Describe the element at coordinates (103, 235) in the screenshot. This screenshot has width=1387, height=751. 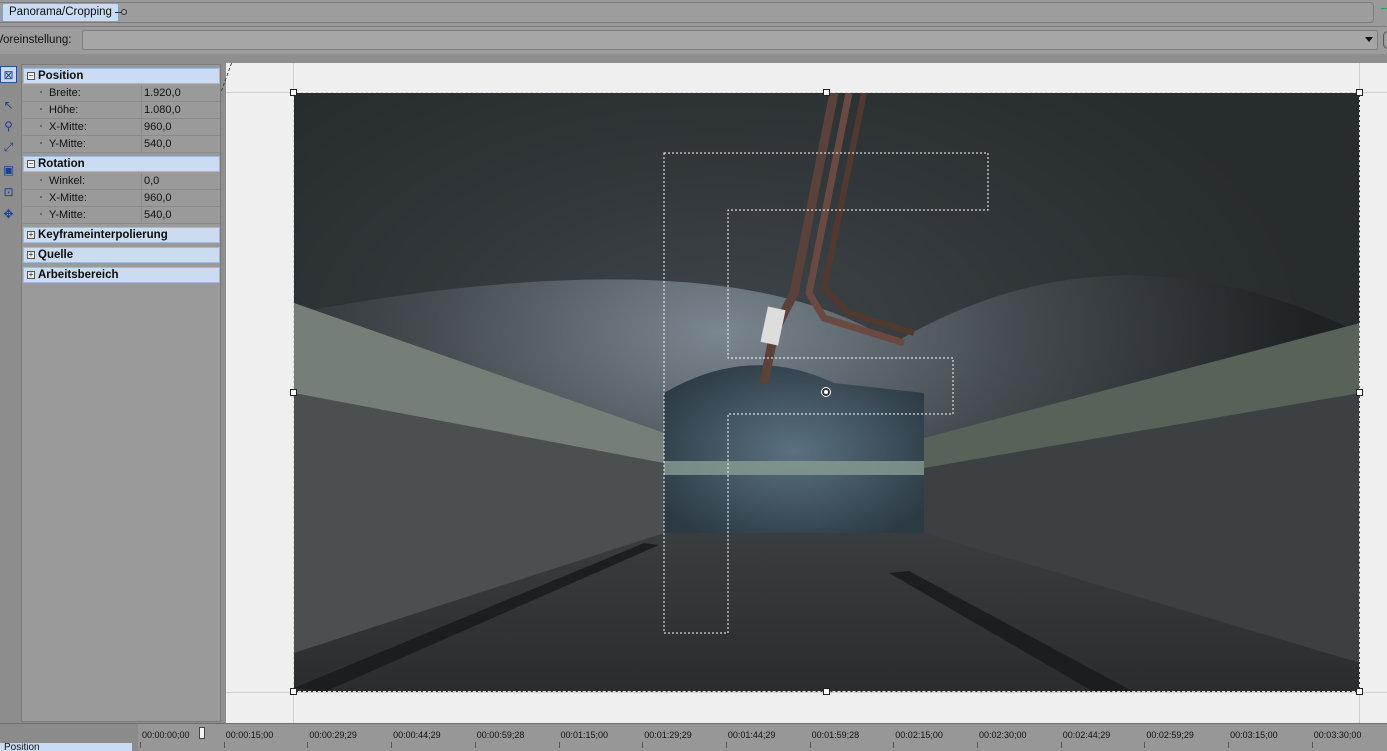
I see `section-title: Keyframeinterpolierung` at that location.